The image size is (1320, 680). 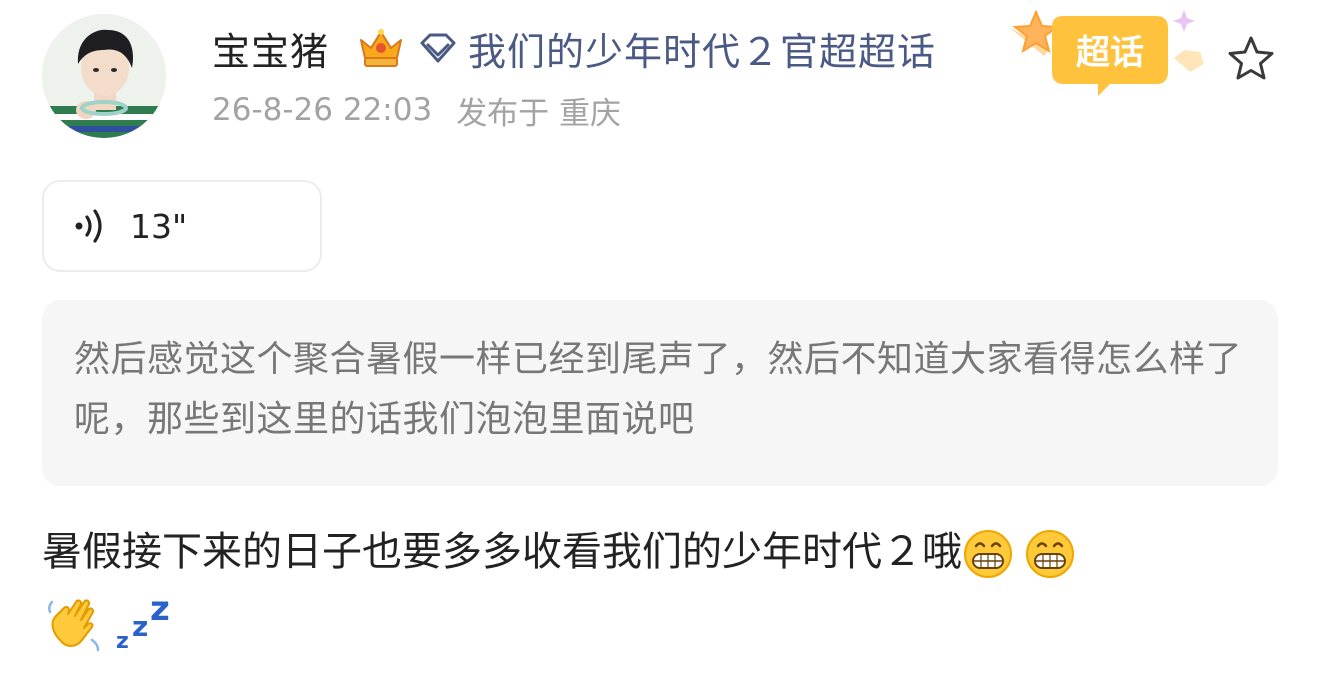 What do you see at coordinates (1251, 59) in the screenshot?
I see `star-outline-icon` at bounding box center [1251, 59].